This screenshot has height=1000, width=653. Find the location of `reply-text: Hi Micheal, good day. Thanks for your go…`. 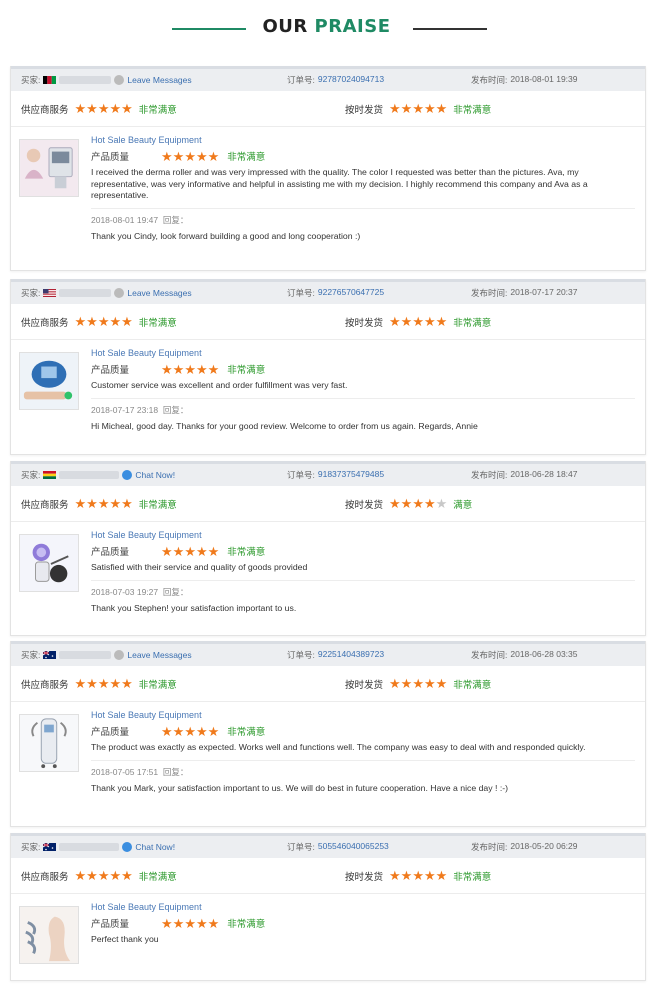

reply-text: Hi Micheal, good day. Thanks for your go… is located at coordinates (284, 425).